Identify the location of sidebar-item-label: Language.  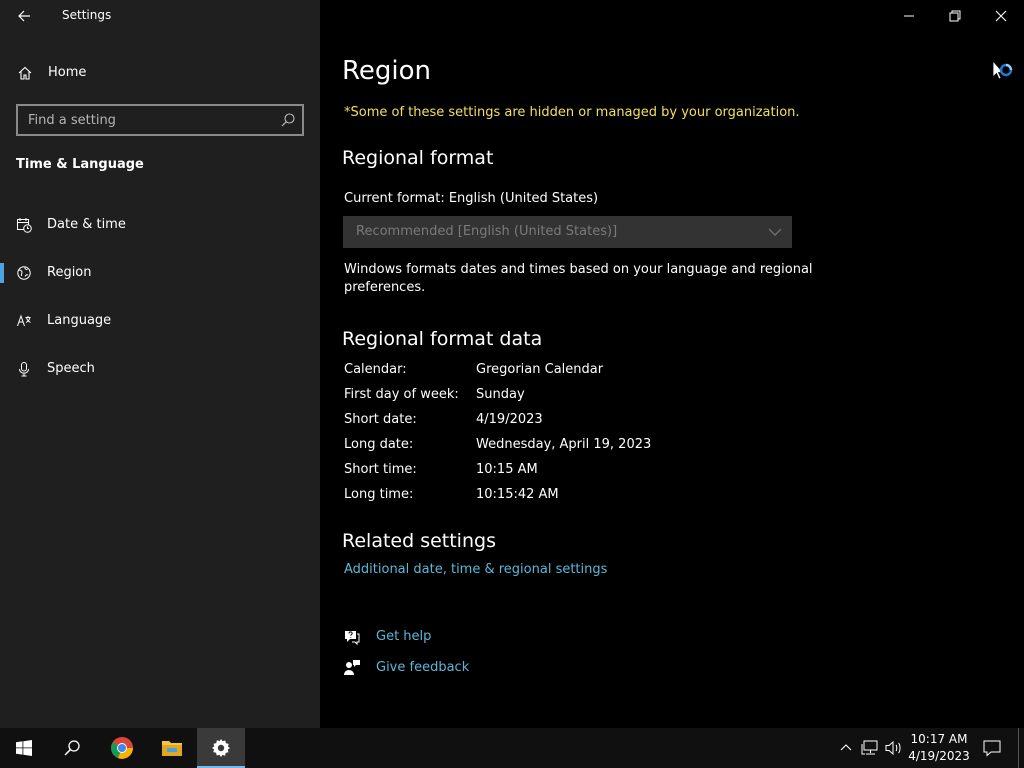
(79, 320).